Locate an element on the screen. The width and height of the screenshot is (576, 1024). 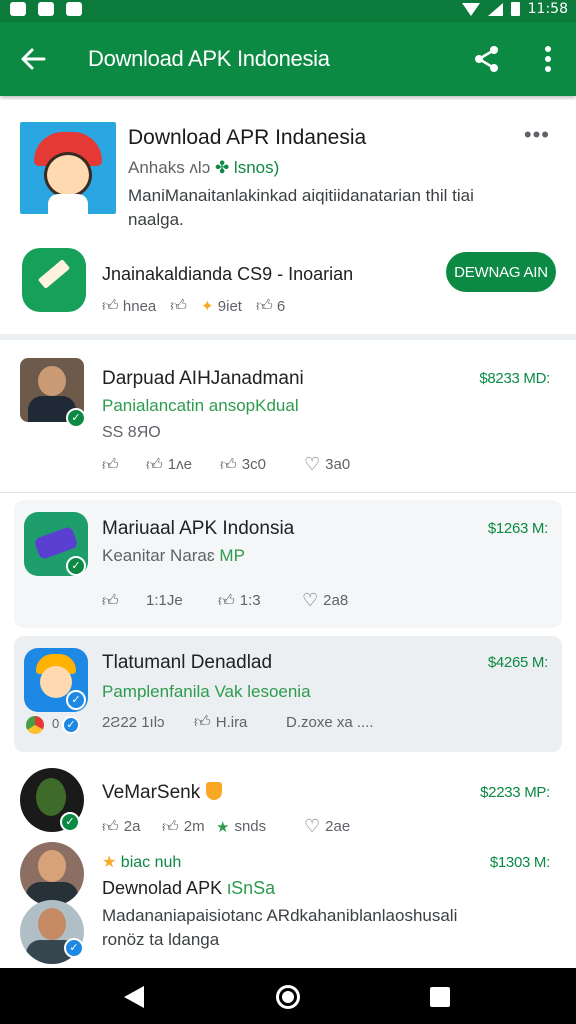
item-meta: 👍︎ 2a 👍︎ 2m ★ snds ♡ 2ae is located at coordinates (226, 826).